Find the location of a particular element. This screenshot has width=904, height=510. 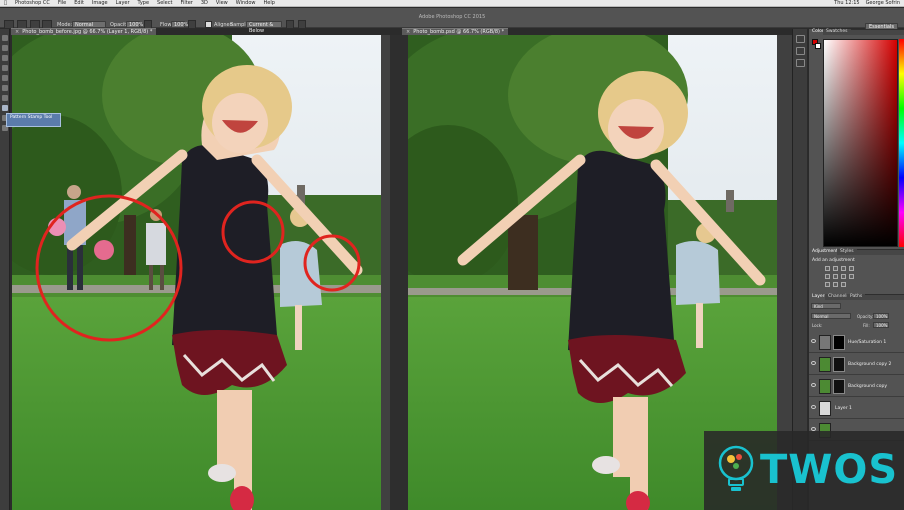

menubar-status: Thu 12:15 George Sofrin is located at coordinates (867, 3).